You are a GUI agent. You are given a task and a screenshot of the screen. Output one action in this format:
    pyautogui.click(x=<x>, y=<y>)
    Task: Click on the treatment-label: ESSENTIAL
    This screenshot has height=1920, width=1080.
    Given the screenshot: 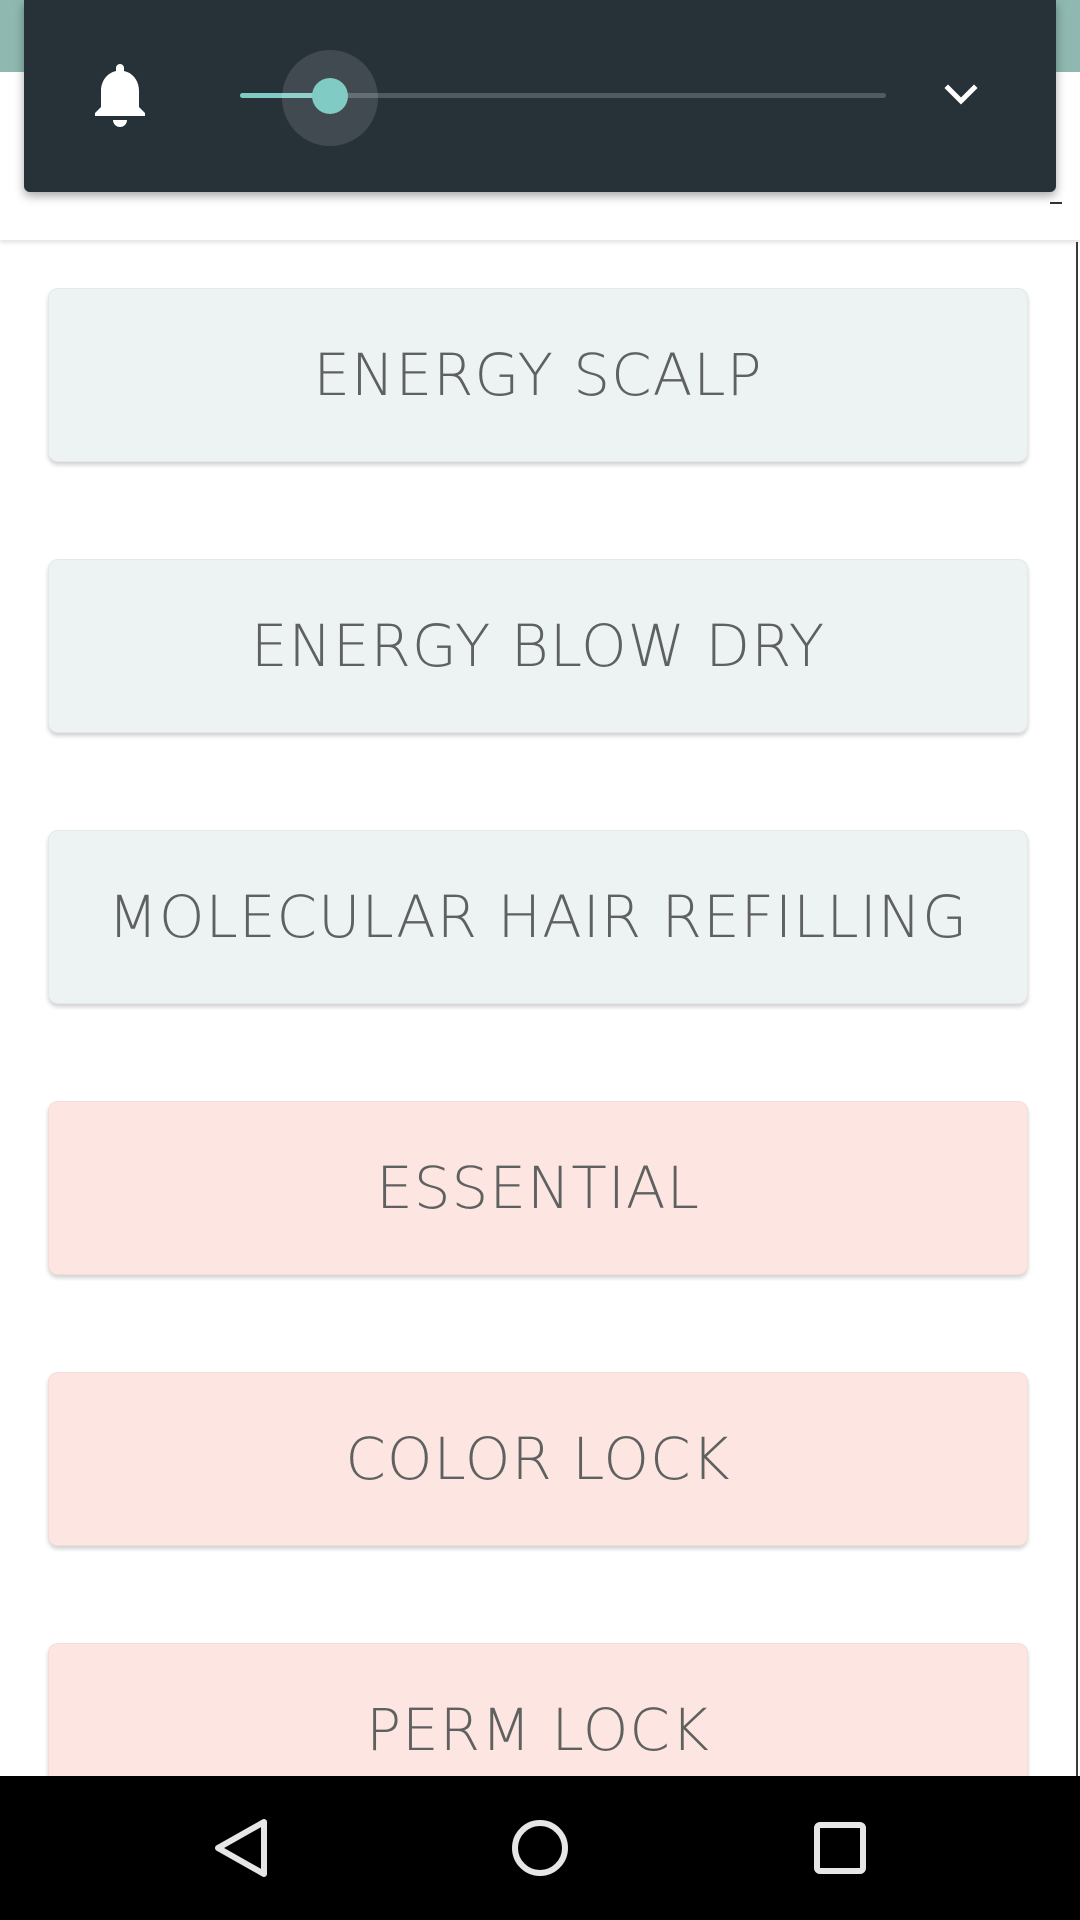 What is the action you would take?
    pyautogui.click(x=538, y=1188)
    